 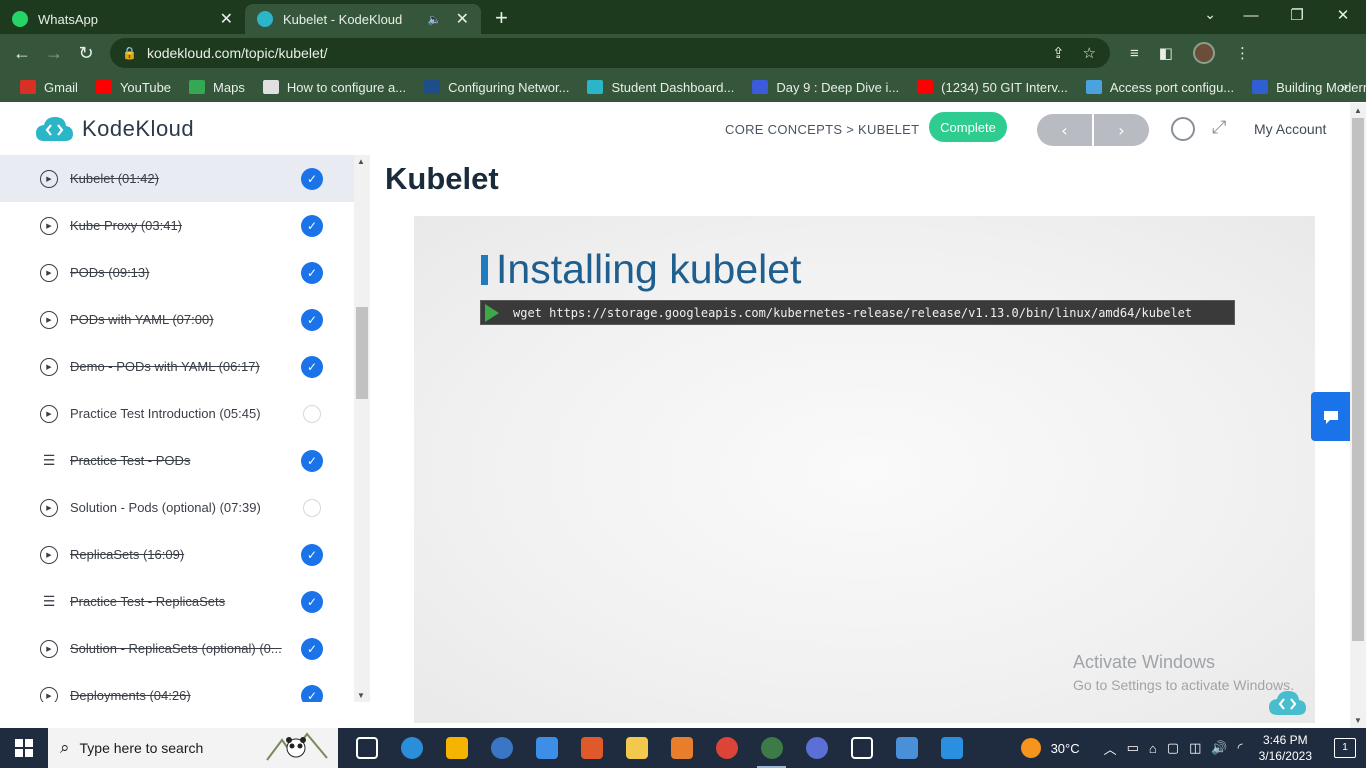 I want to click on camera-icon: ◫, so click(x=1195, y=748).